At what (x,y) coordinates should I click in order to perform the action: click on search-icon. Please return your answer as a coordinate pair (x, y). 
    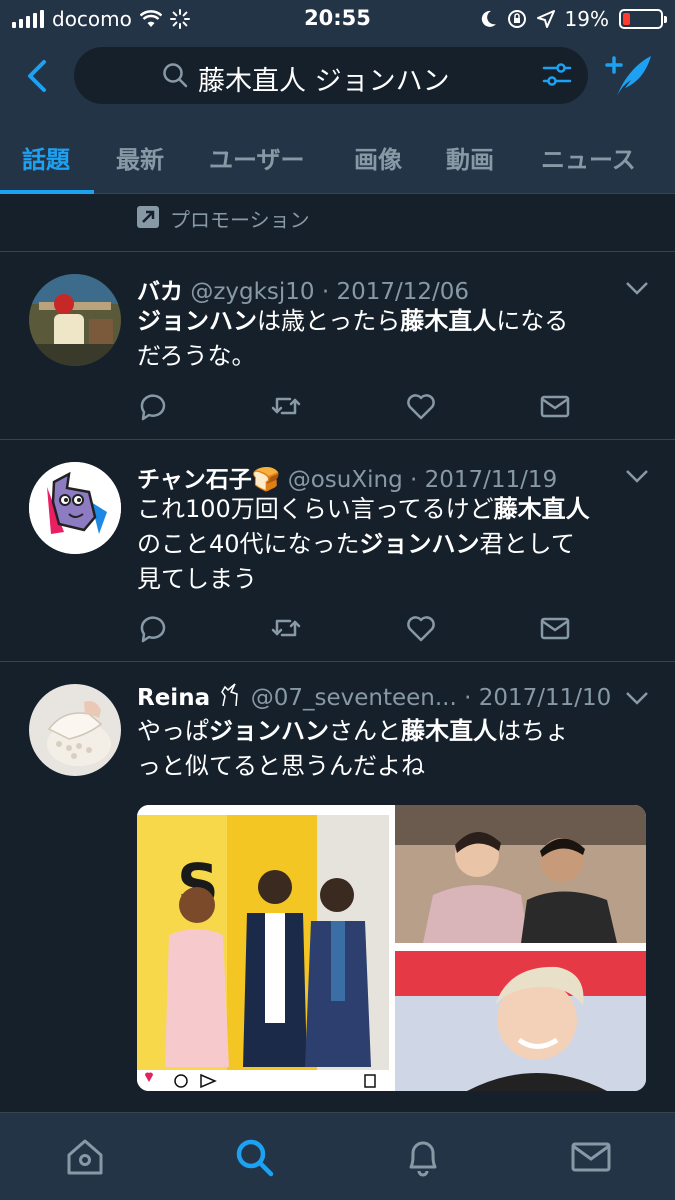
    Looking at the image, I should click on (175, 75).